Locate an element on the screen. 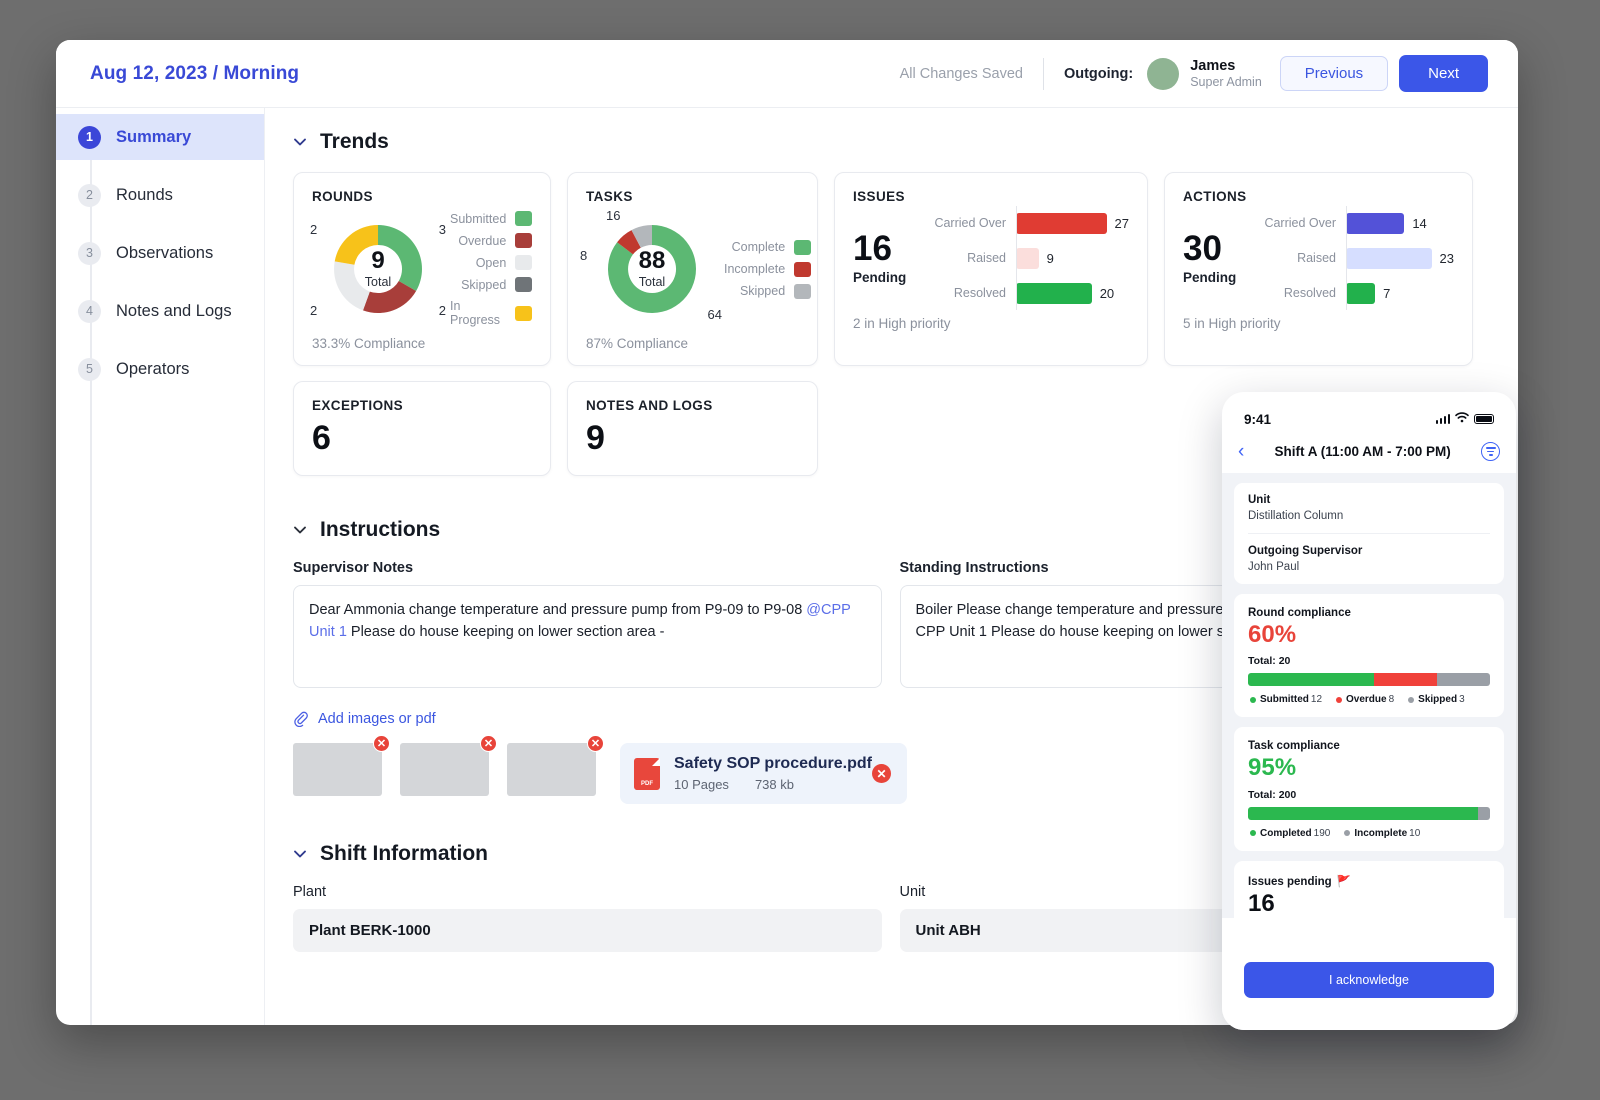 The image size is (1600, 1100). plant-value: Plant BERK-1000 is located at coordinates (587, 930).